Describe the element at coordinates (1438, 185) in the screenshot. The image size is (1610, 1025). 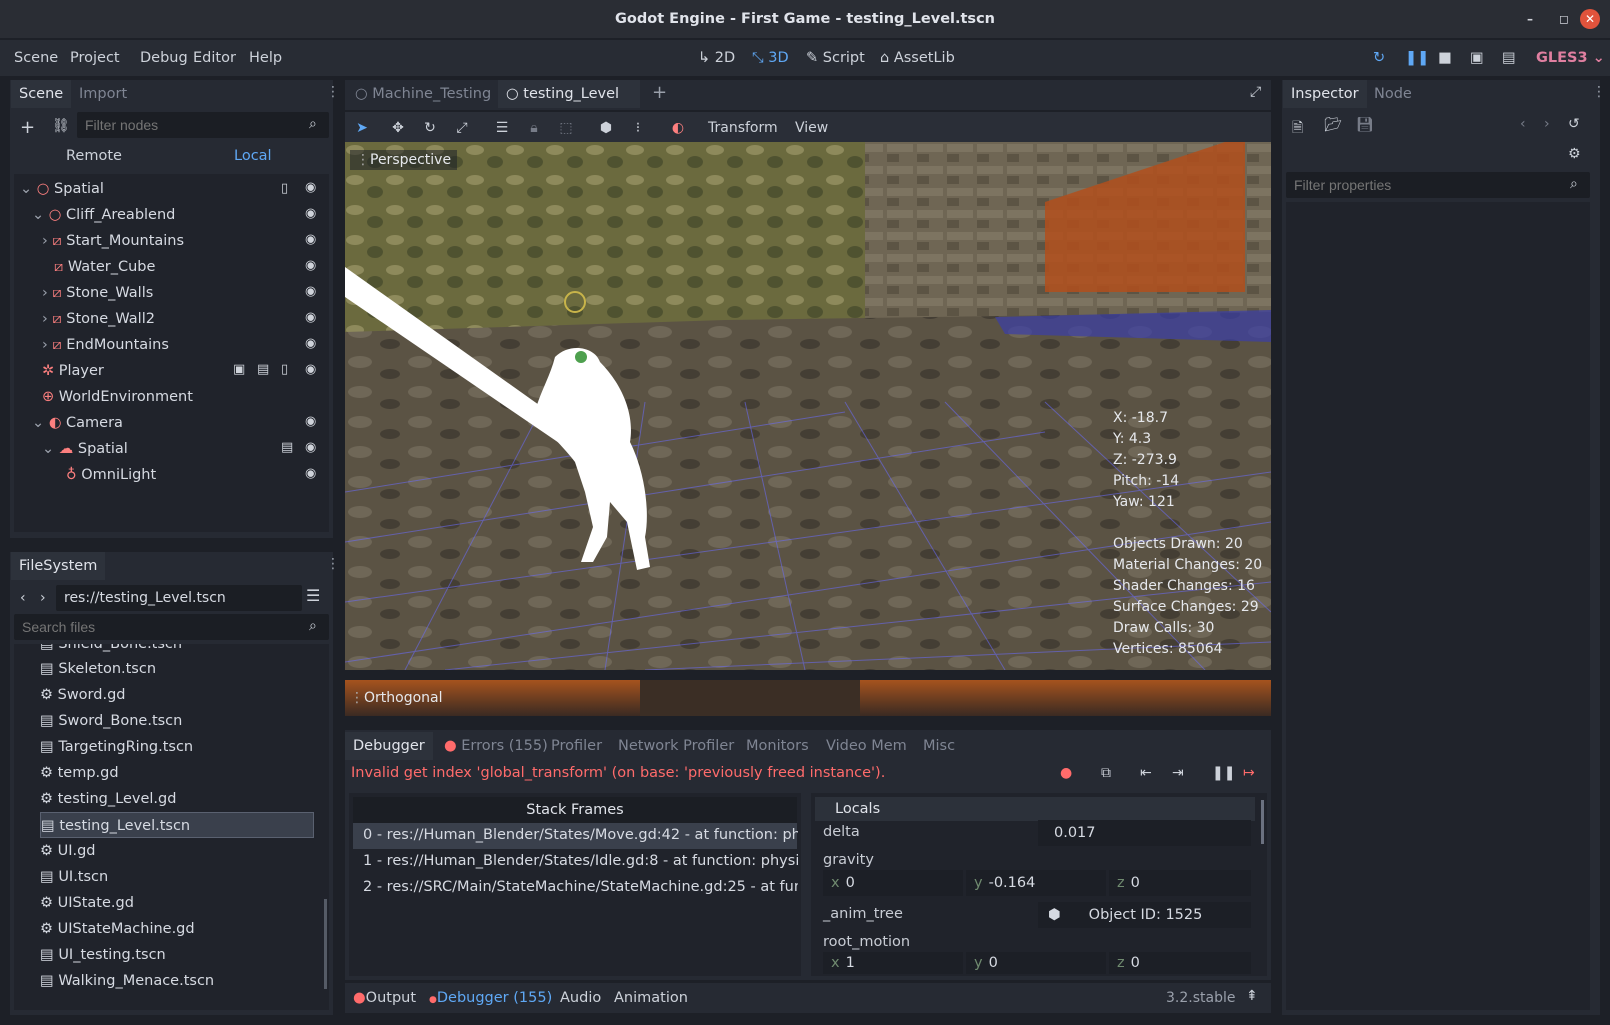
I see `filter-properties-input` at that location.